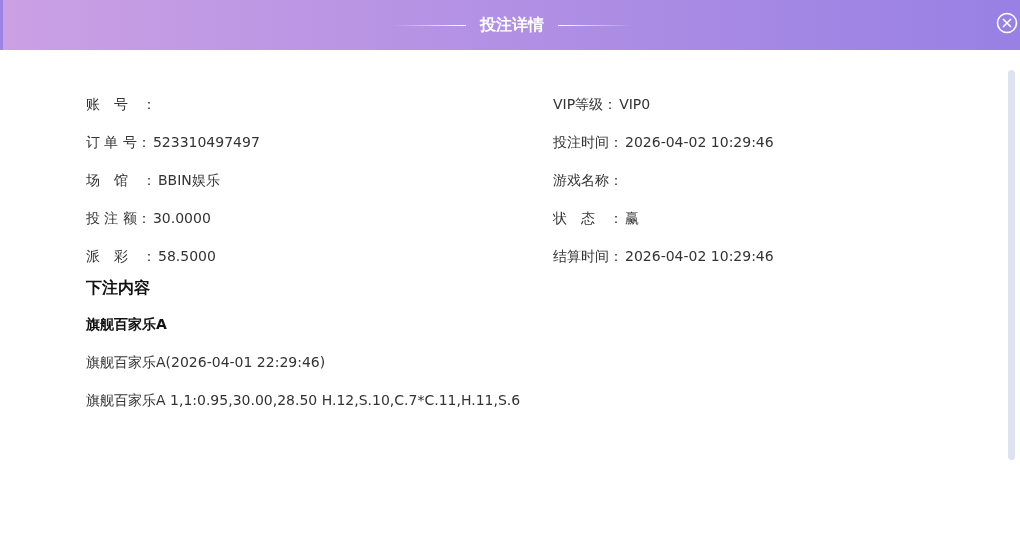 The width and height of the screenshot is (1020, 553). What do you see at coordinates (118, 219) in the screenshot?
I see `field-label: 投 注 额：` at bounding box center [118, 219].